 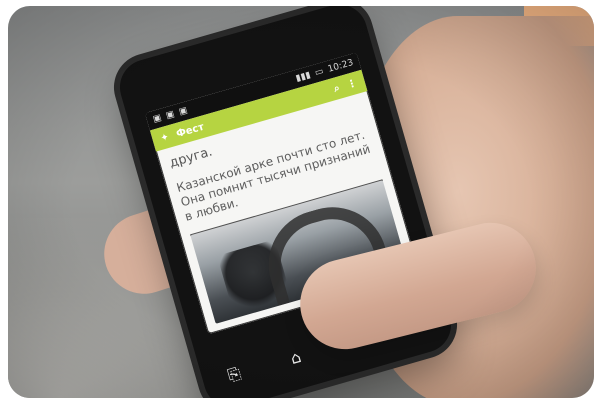 I want to click on overflow-menu-icon: ⋮, so click(x=352, y=83).